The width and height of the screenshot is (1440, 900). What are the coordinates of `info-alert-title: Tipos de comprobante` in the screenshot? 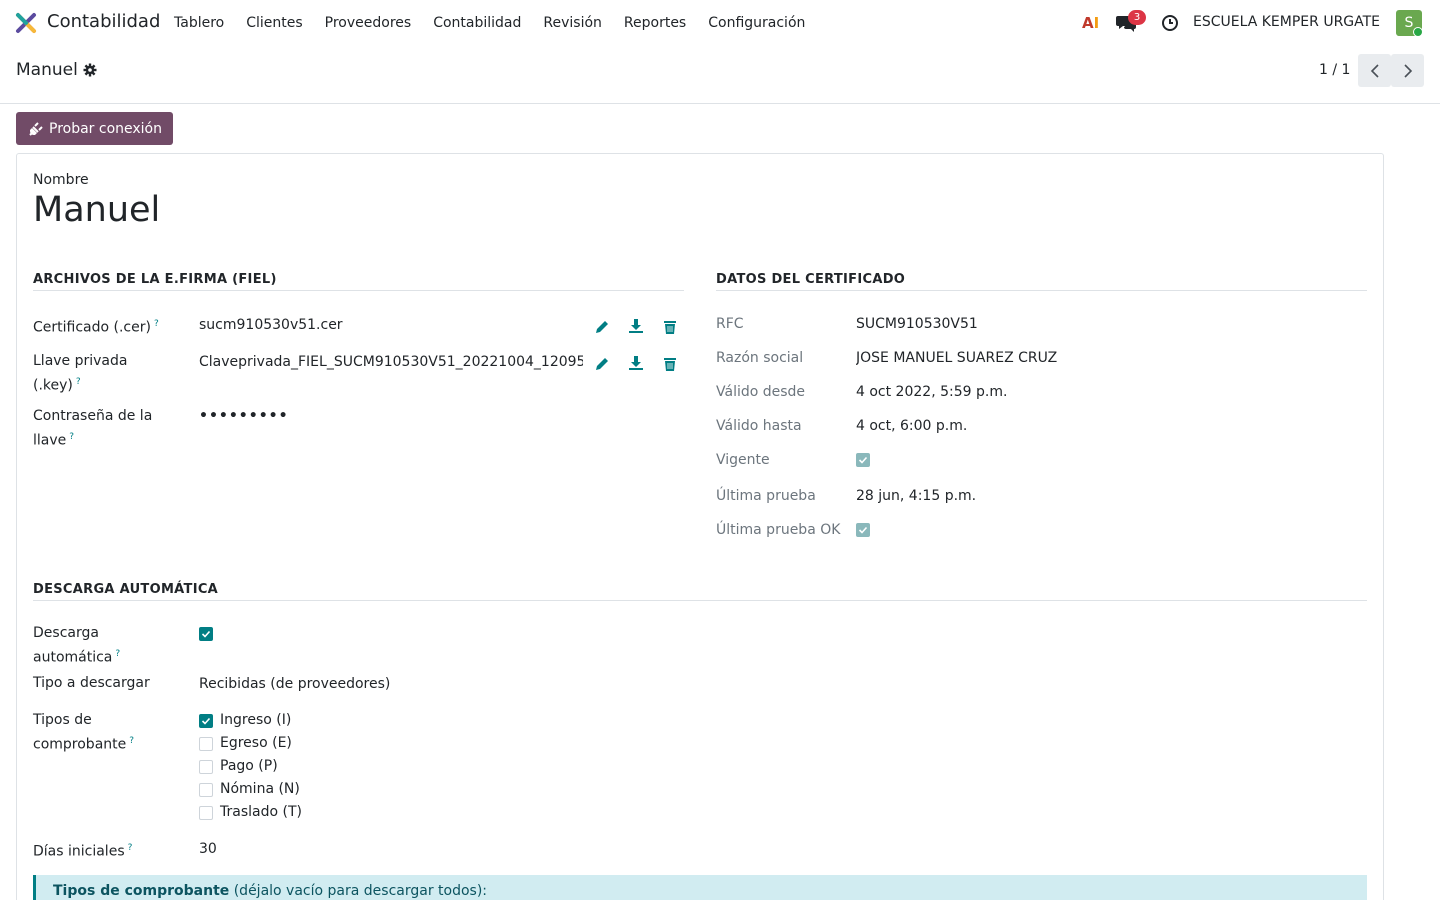 It's located at (141, 891).